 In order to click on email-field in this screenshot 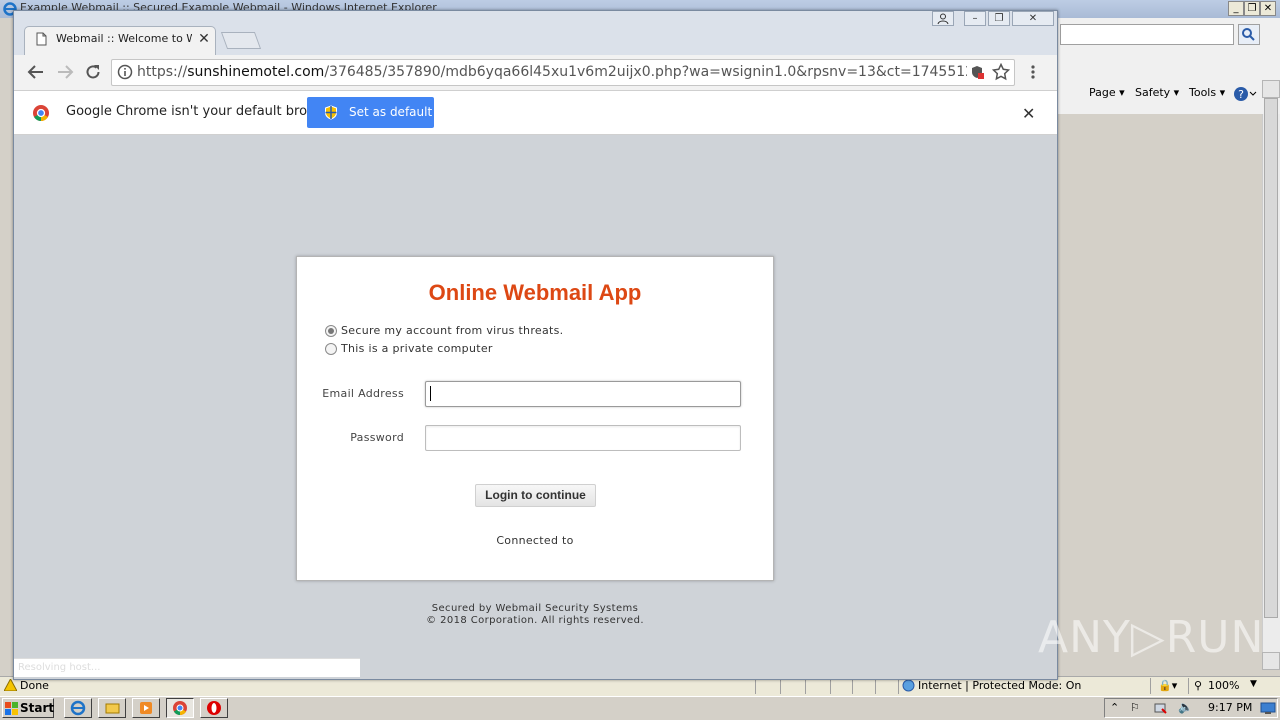, I will do `click(583, 394)`.